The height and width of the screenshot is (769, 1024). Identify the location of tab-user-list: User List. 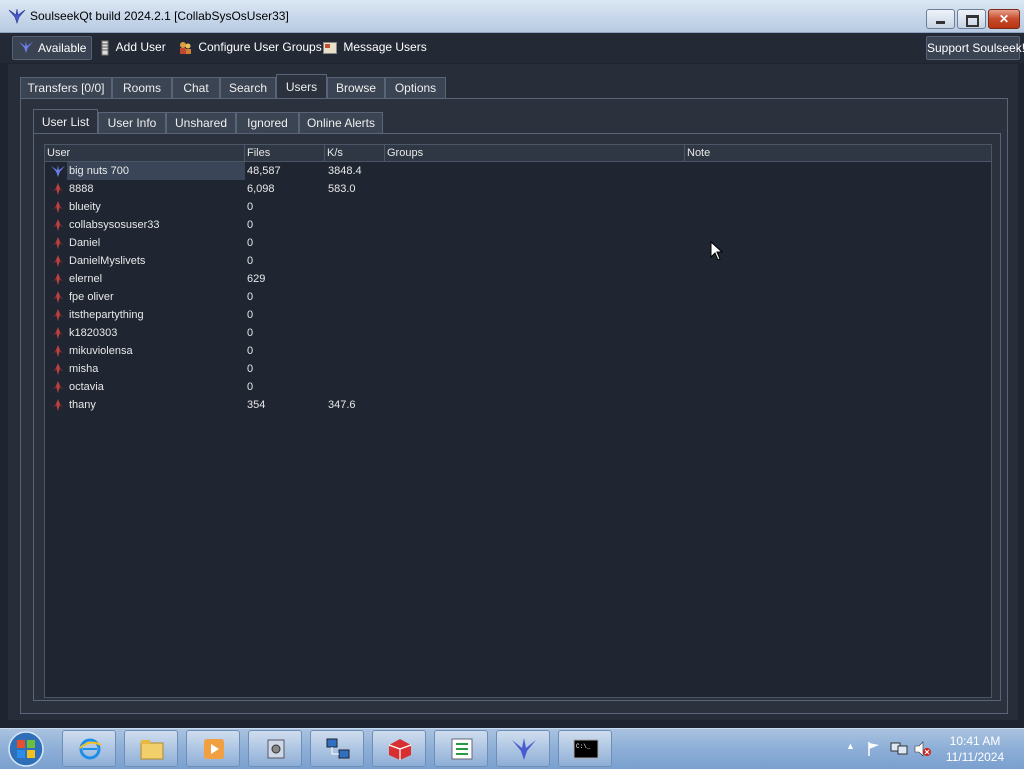
(65, 122).